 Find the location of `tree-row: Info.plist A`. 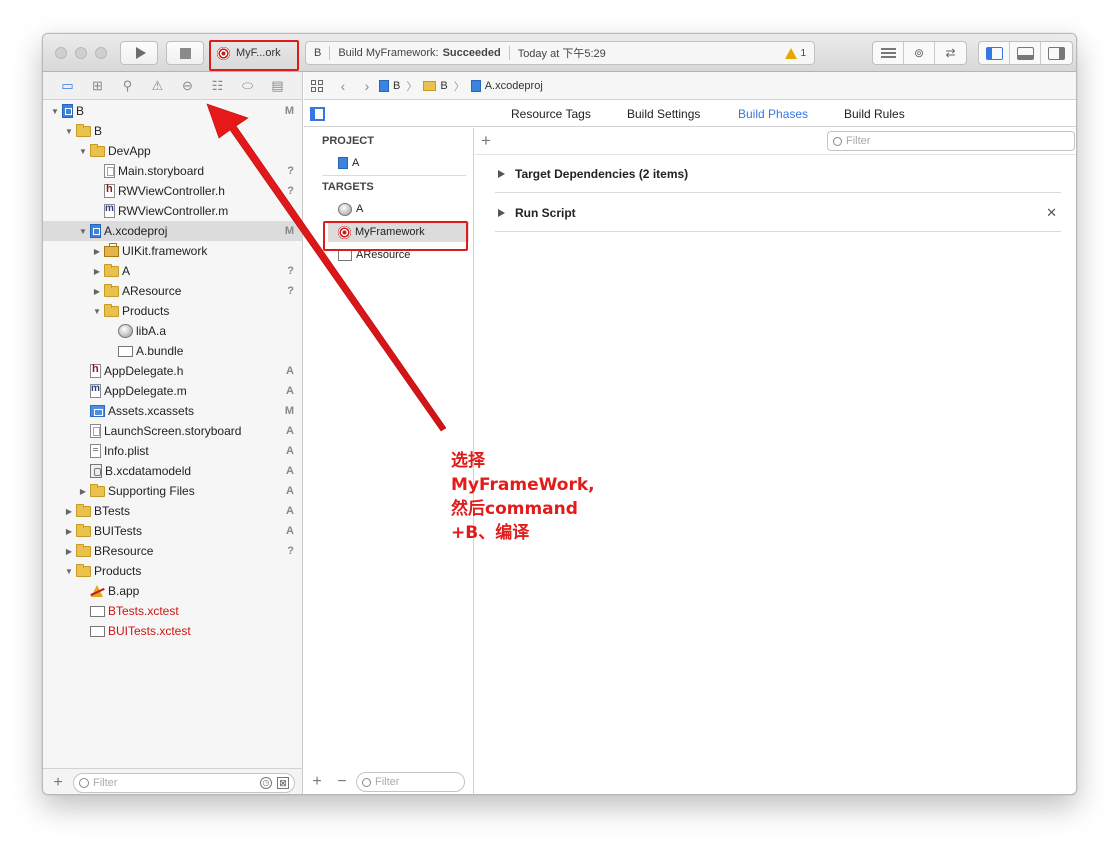

tree-row: Info.plist A is located at coordinates (172, 451).